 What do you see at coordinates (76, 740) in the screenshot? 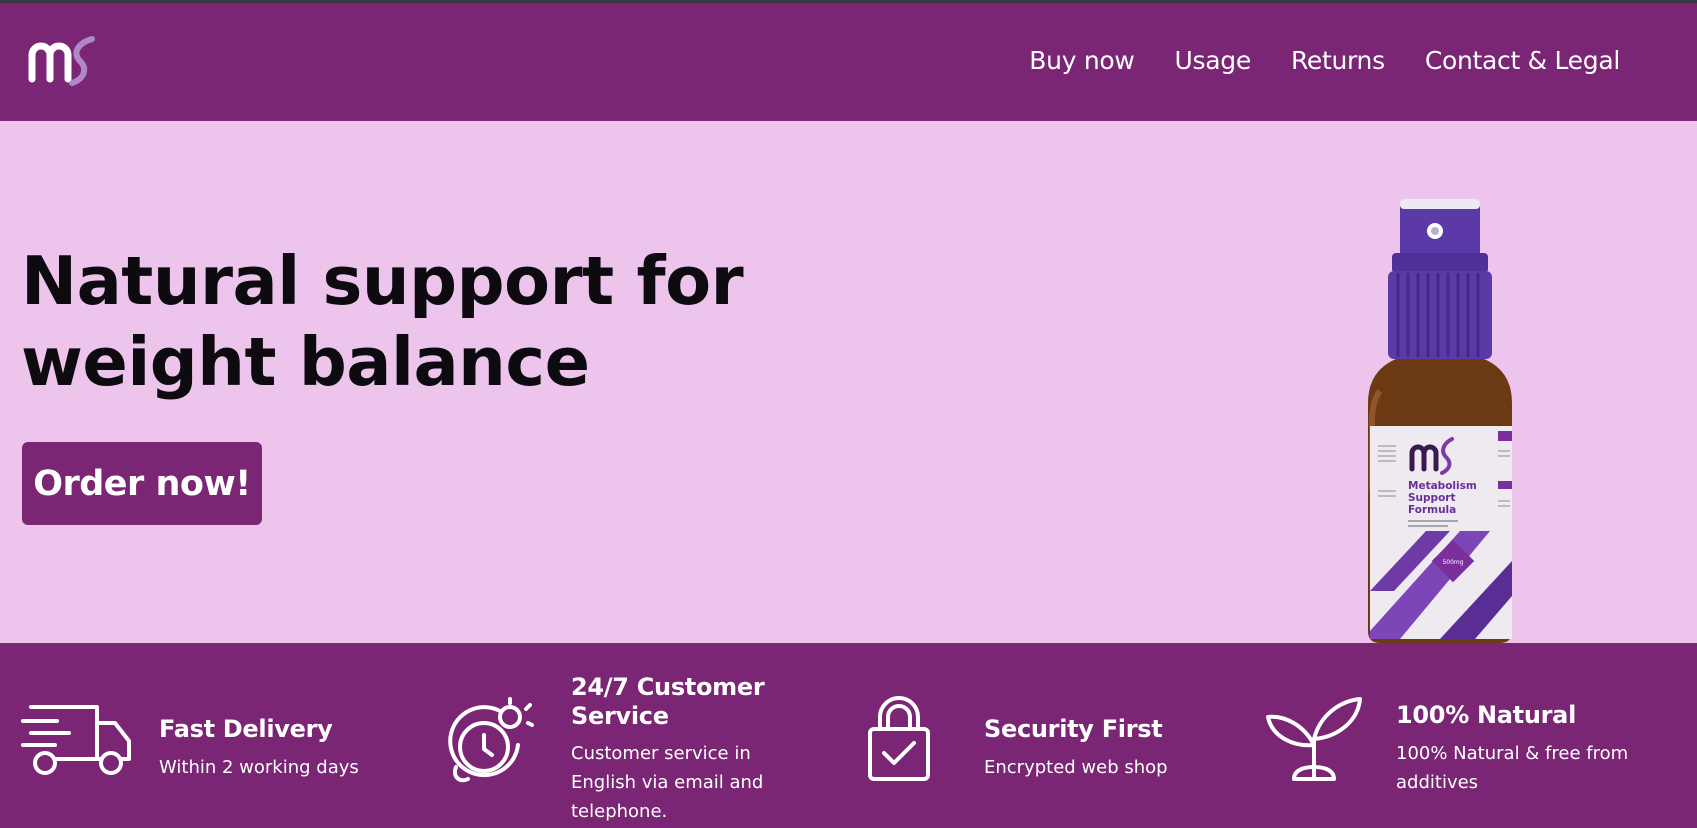
I see `delivery-truck-icon` at bounding box center [76, 740].